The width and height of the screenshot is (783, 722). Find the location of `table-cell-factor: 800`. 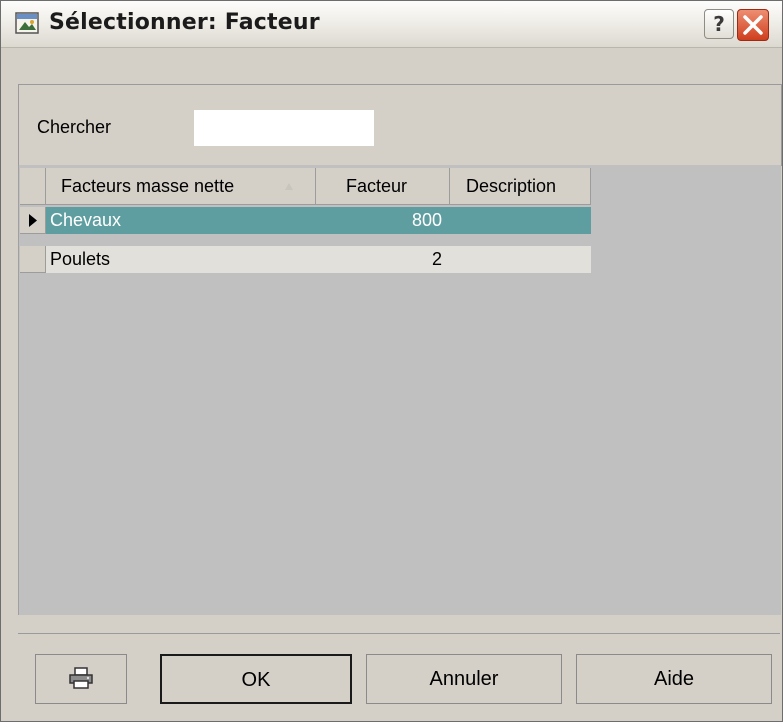

table-cell-factor: 800 is located at coordinates (383, 220).